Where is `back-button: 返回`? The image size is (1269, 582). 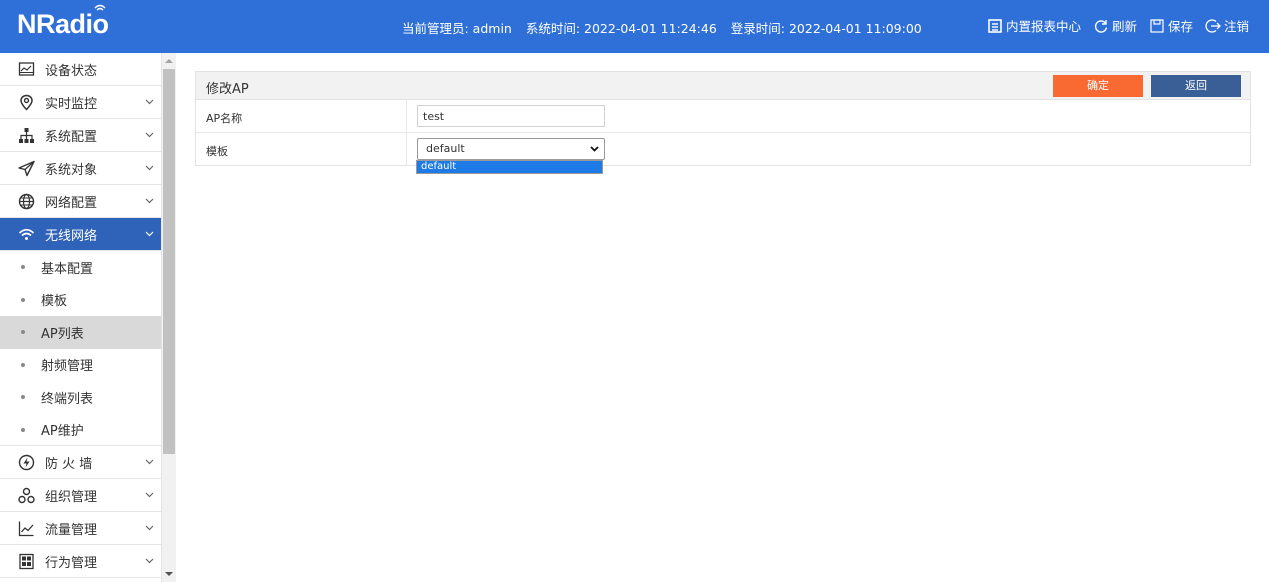
back-button: 返回 is located at coordinates (1196, 86).